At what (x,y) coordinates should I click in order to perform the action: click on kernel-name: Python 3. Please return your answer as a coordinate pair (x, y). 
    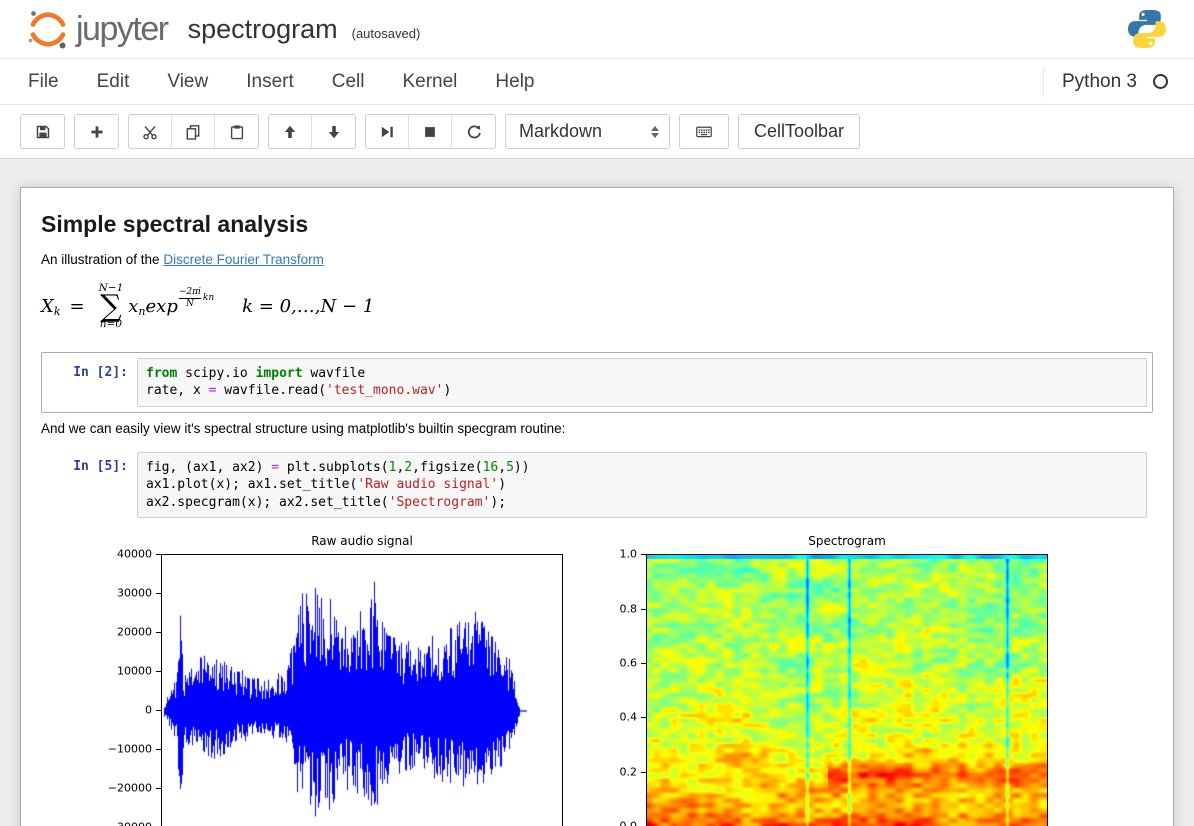
    Looking at the image, I should click on (1099, 81).